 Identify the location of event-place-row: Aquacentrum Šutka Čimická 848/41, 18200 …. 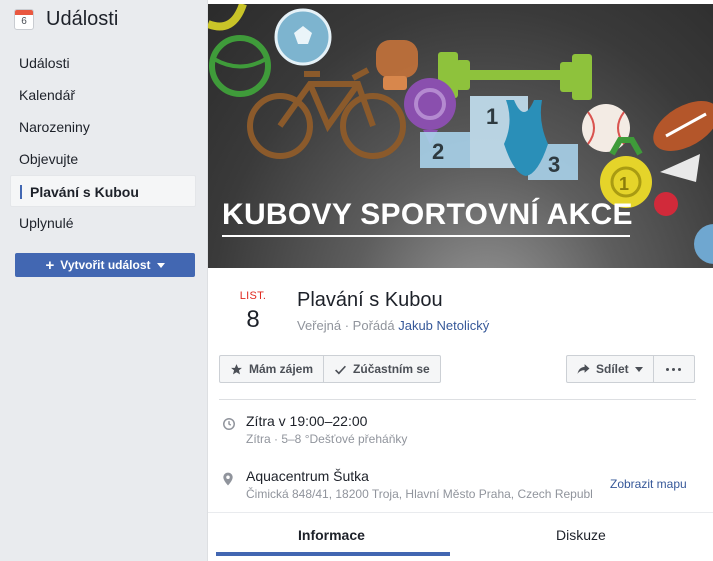
(407, 484).